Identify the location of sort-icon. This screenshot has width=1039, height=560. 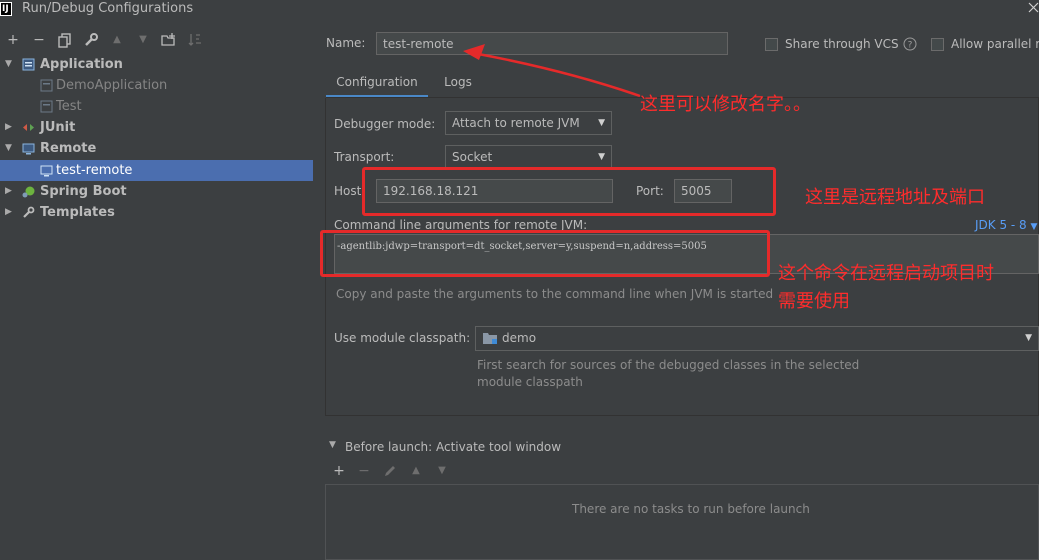
(195, 40).